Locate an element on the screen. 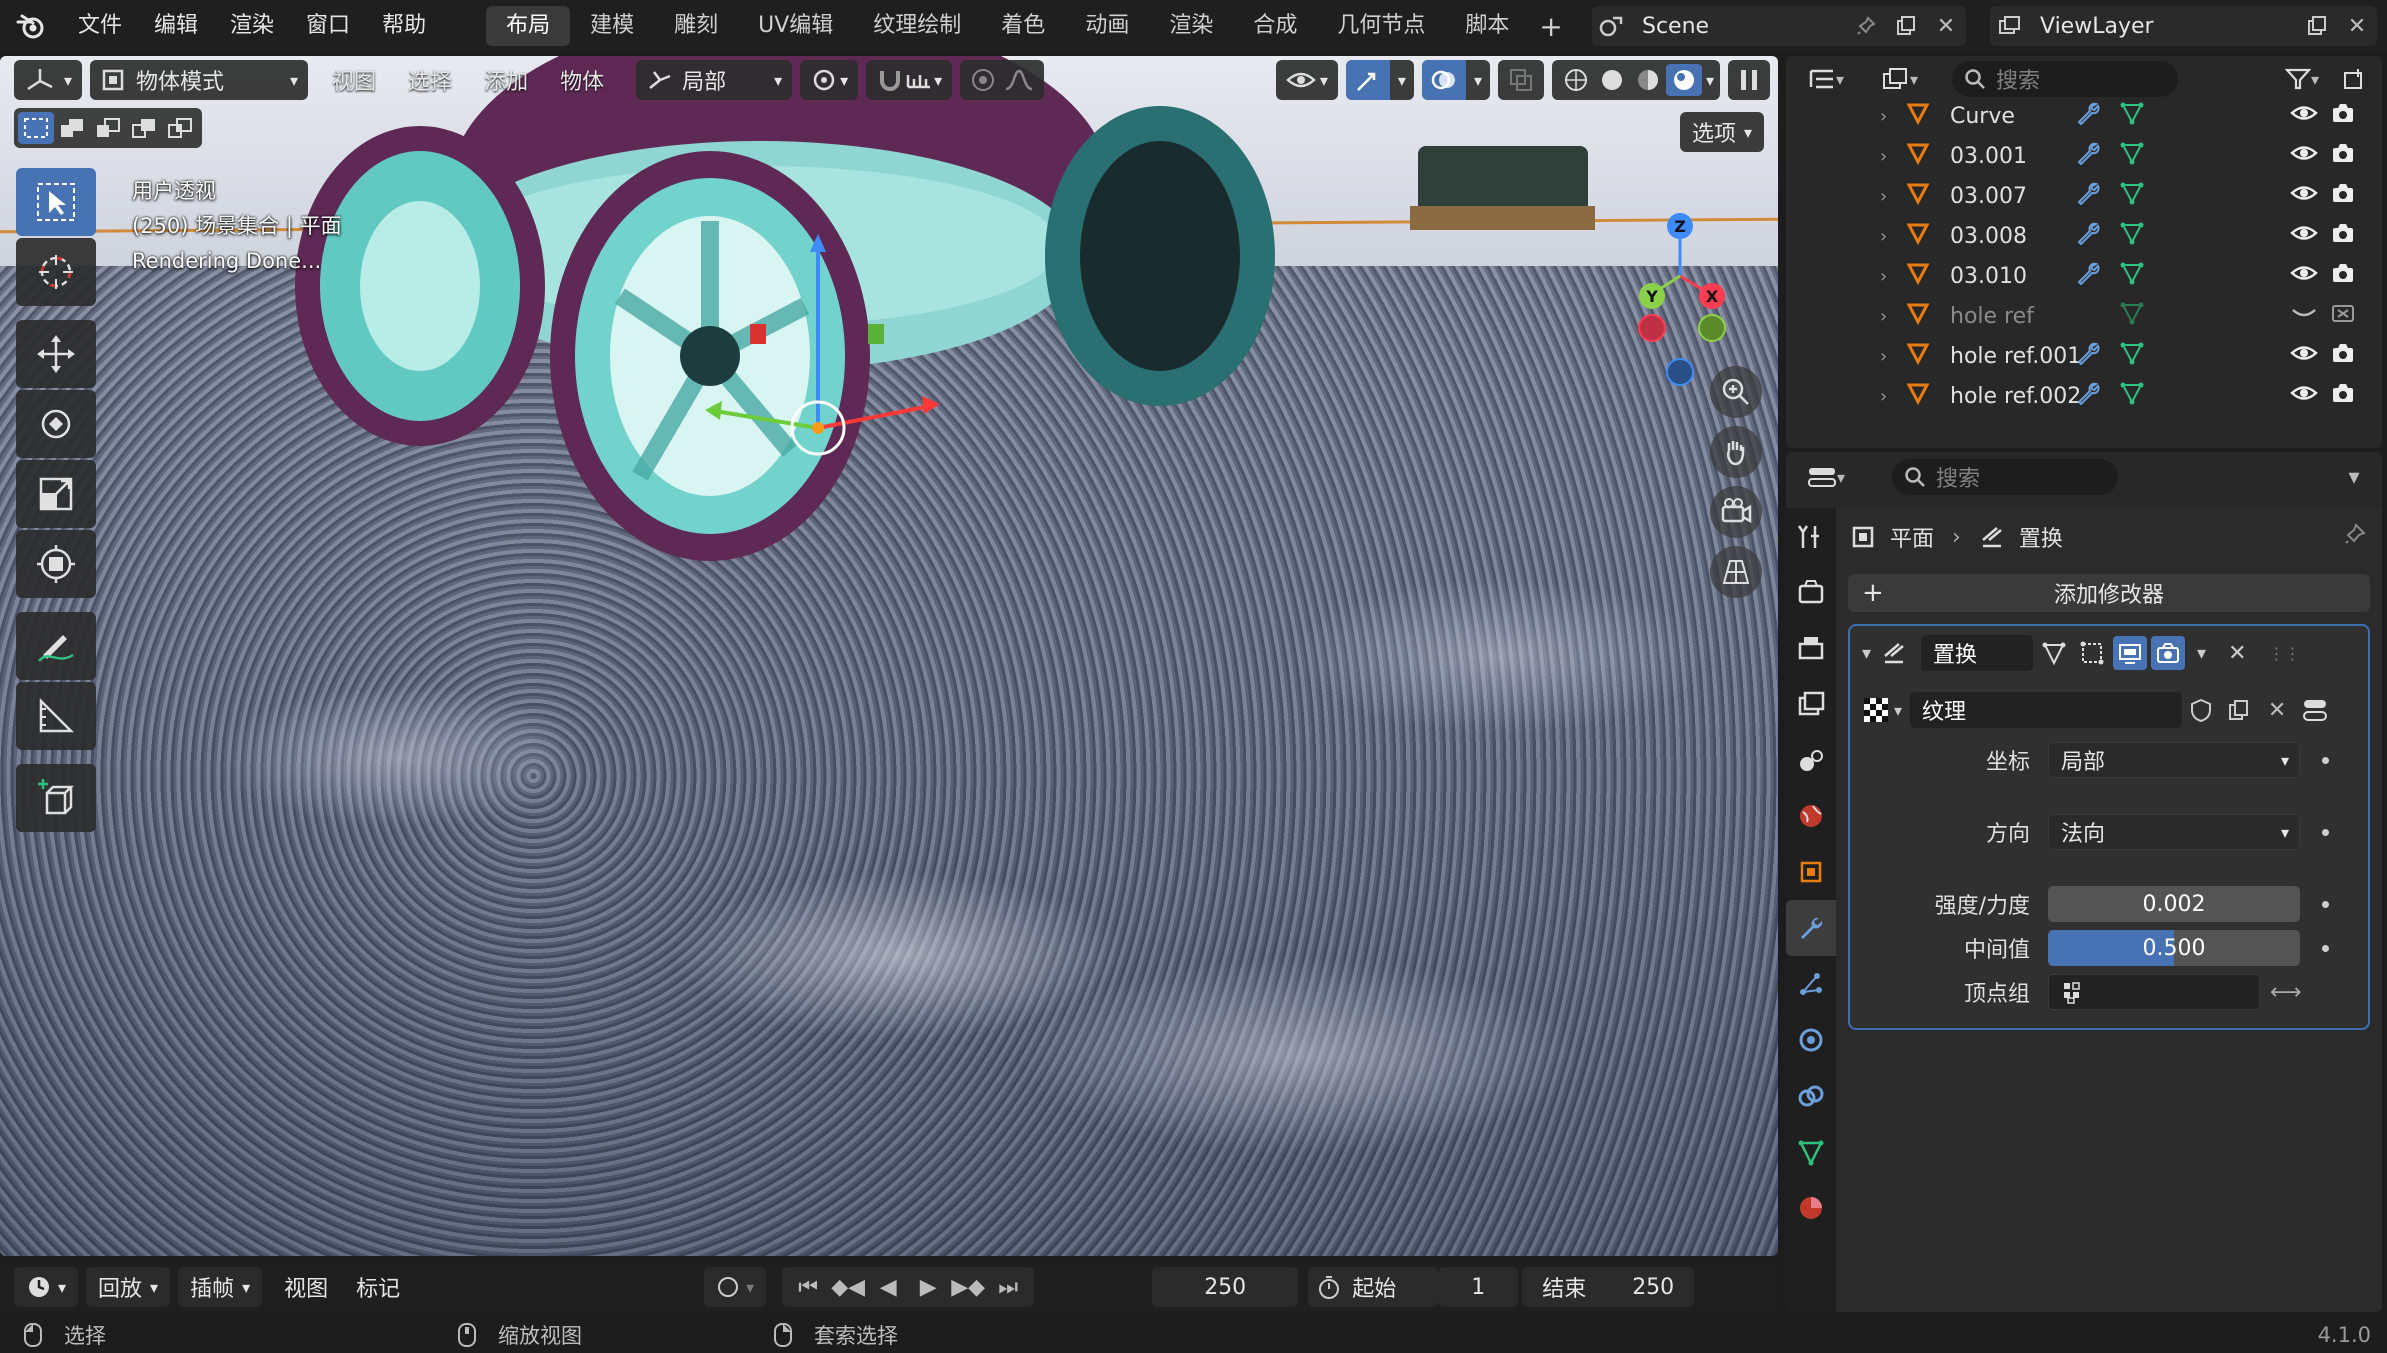  jump-to-end-icon: ⏭ is located at coordinates (1008, 1287).